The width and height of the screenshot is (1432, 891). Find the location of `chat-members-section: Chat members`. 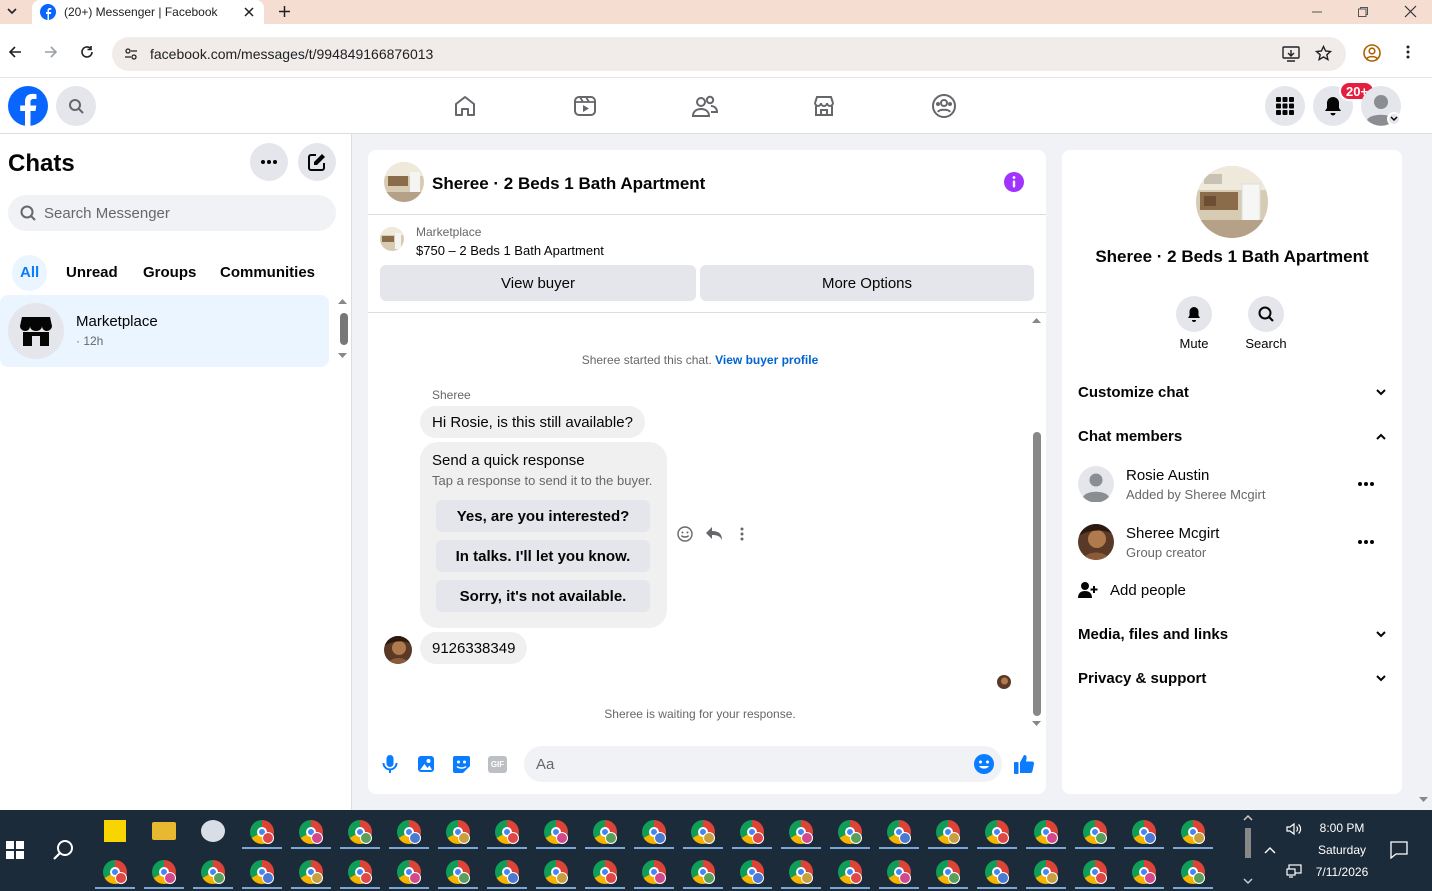

chat-members-section: Chat members is located at coordinates (1232, 436).